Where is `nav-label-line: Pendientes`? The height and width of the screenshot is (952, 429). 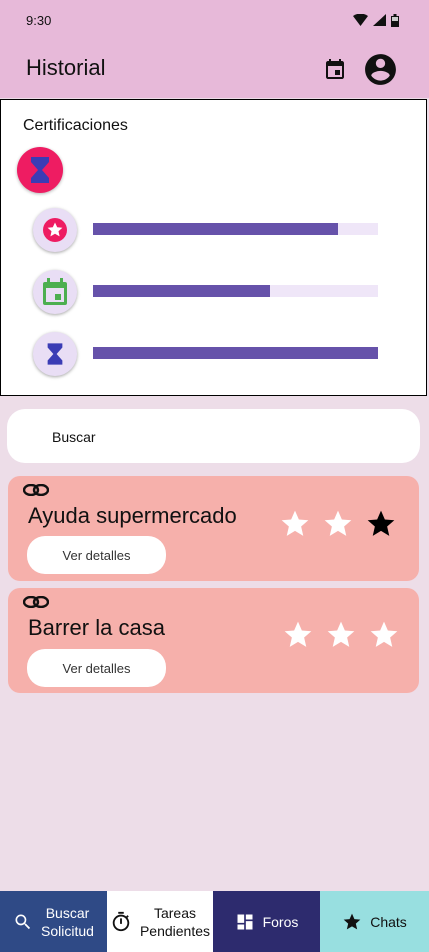 nav-label-line: Pendientes is located at coordinates (175, 930).